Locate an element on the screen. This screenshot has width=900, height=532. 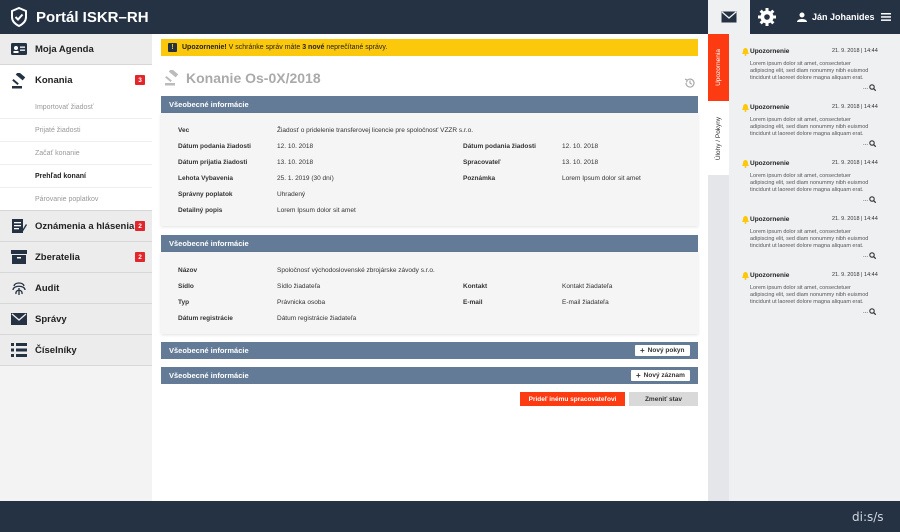
lehota-value: 25. 1. 2019 (30 dní) is located at coordinates (305, 178).